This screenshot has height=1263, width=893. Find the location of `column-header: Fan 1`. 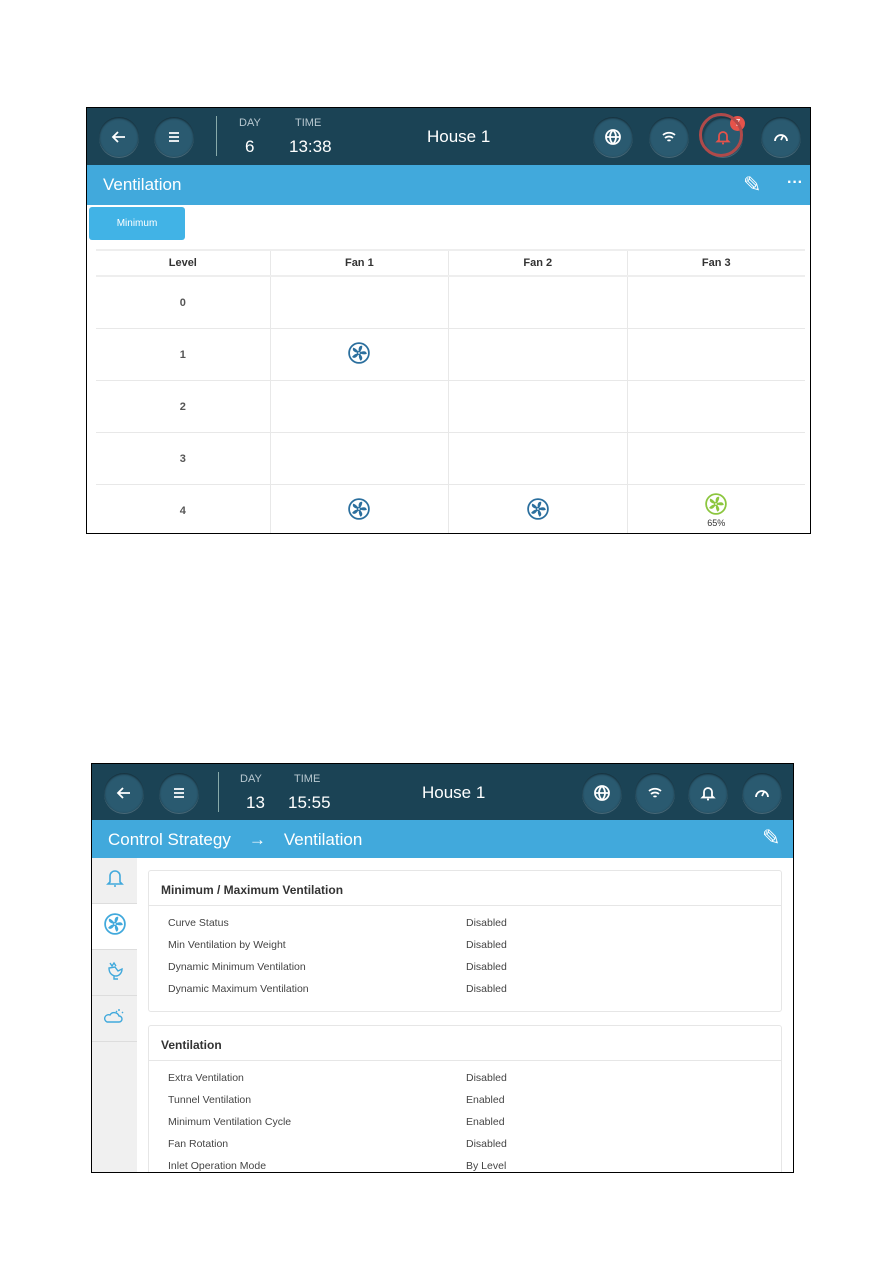

column-header: Fan 1 is located at coordinates (359, 263).